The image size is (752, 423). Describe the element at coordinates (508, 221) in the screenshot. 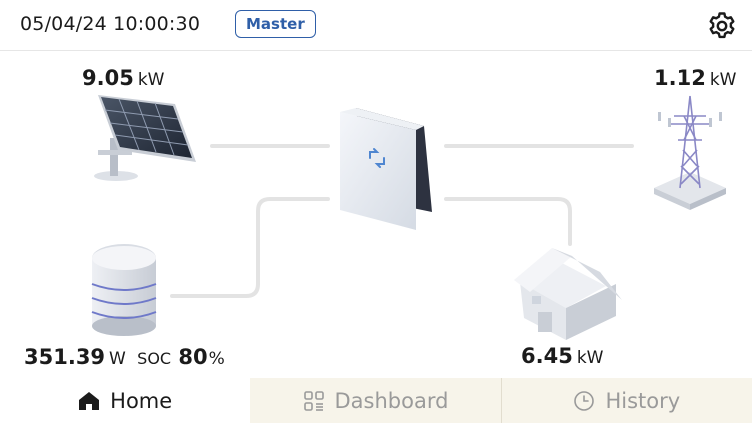

I see `home-flow-line` at that location.